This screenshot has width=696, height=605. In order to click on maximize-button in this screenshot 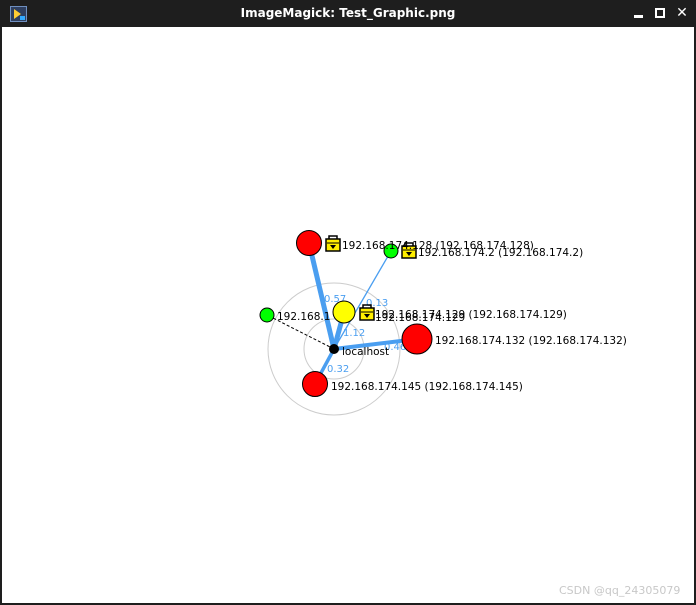, I will do `click(660, 13)`.